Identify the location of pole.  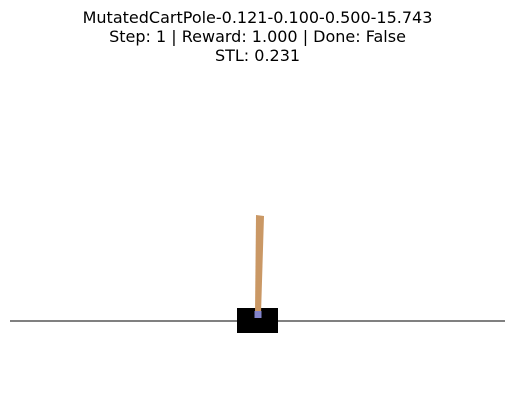
(259, 264).